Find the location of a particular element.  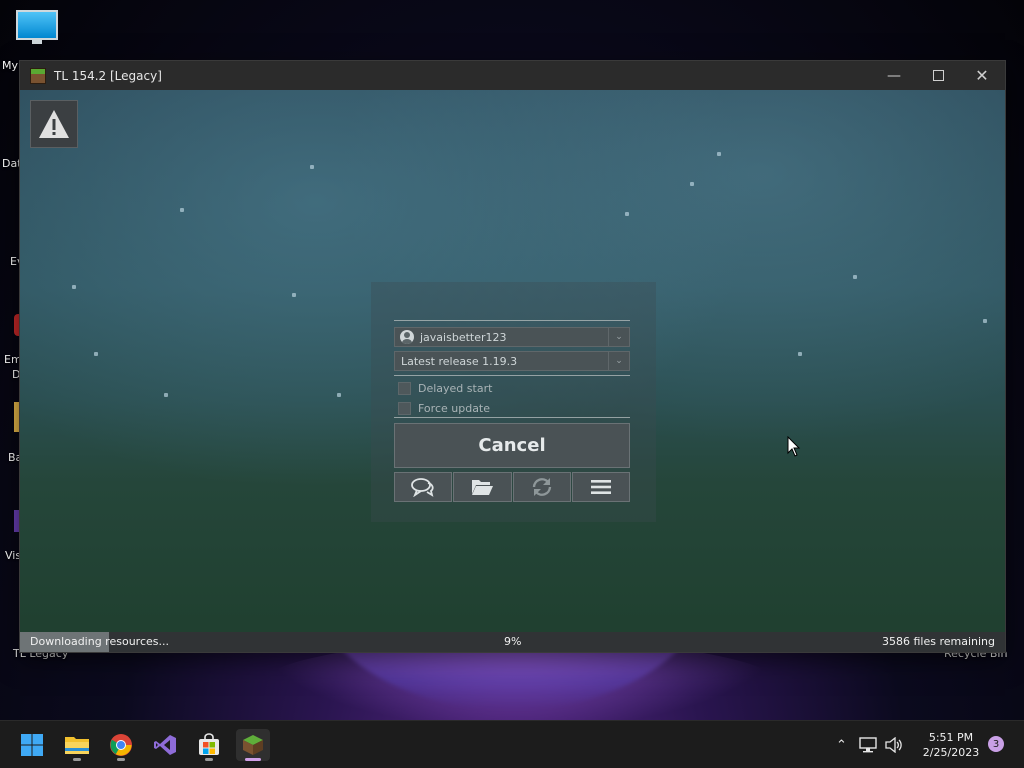

volume-icon is located at coordinates (894, 745).